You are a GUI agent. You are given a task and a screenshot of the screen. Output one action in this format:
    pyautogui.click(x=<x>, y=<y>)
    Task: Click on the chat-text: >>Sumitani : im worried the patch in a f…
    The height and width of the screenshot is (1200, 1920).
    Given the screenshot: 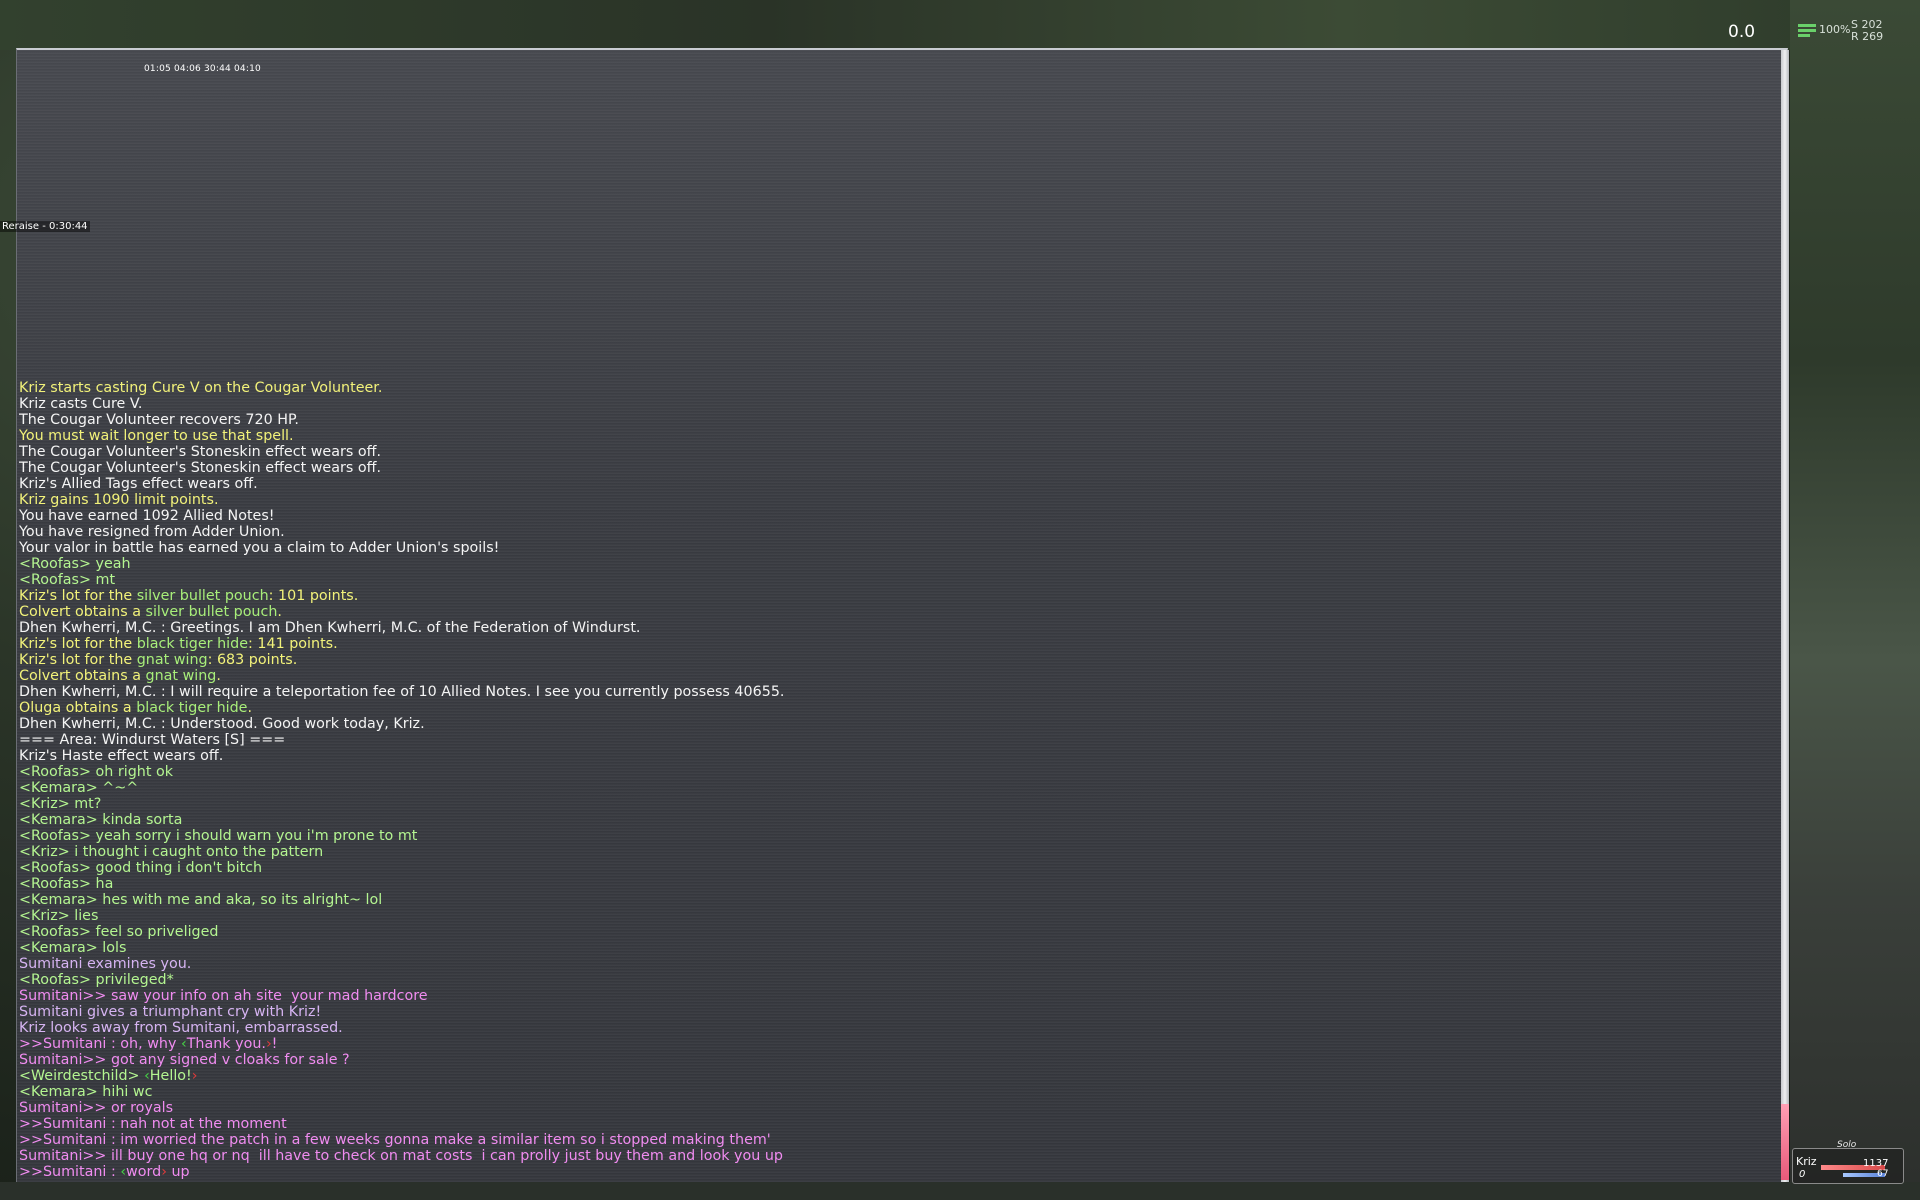 What is the action you would take?
    pyautogui.click(x=395, y=1140)
    